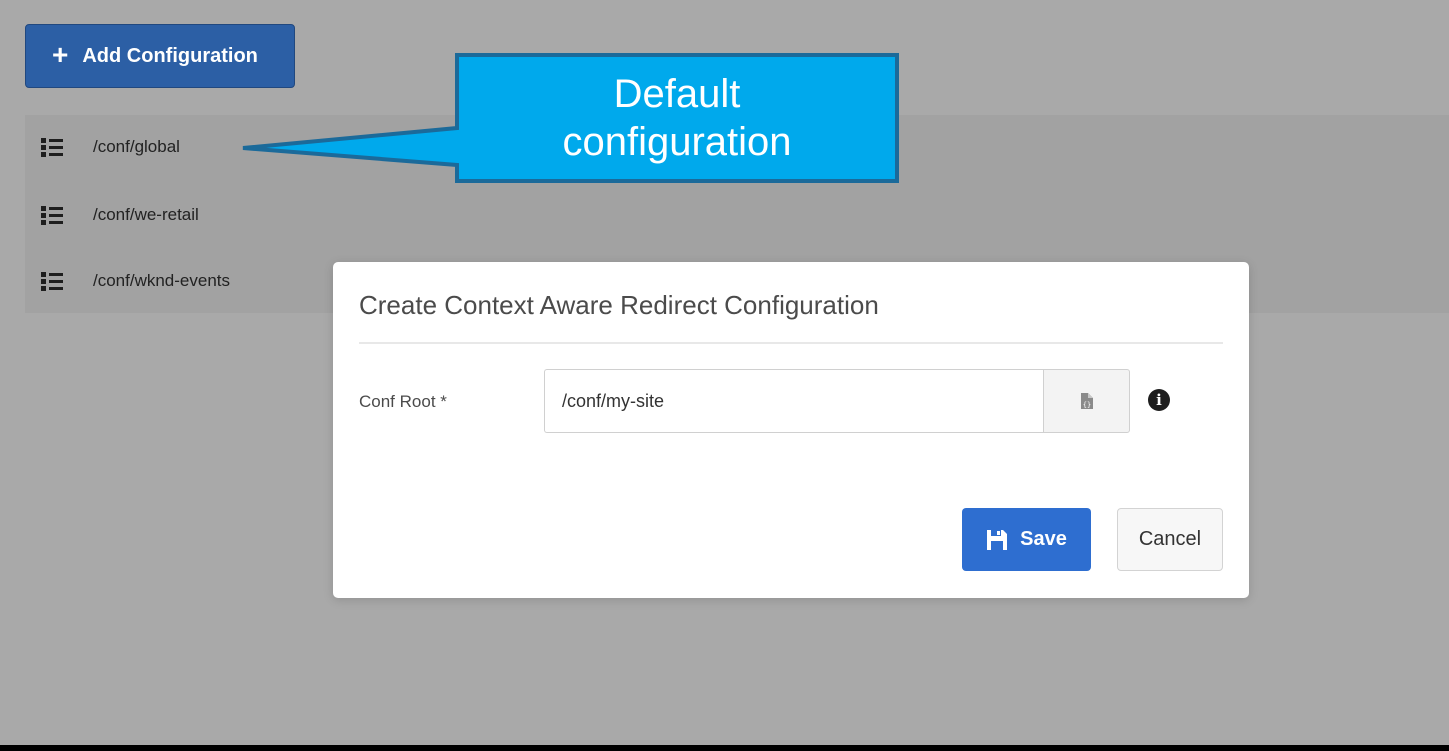 This screenshot has width=1449, height=751. I want to click on info-icon: i, so click(1159, 400).